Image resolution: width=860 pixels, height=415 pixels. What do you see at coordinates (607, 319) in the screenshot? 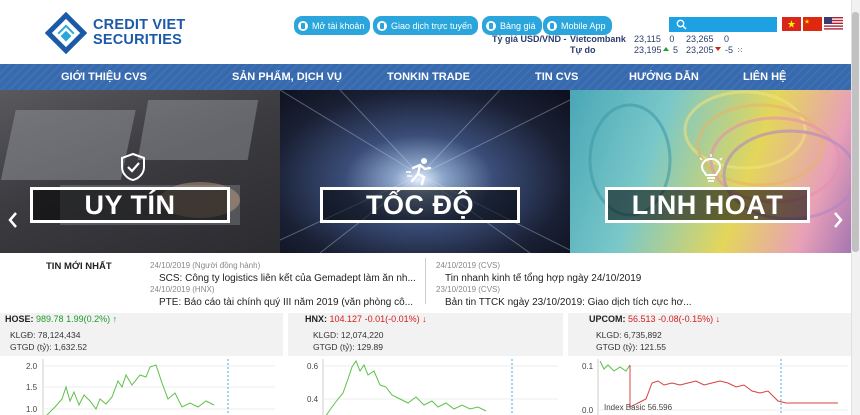
I see `market-name: UPCOM:` at bounding box center [607, 319].